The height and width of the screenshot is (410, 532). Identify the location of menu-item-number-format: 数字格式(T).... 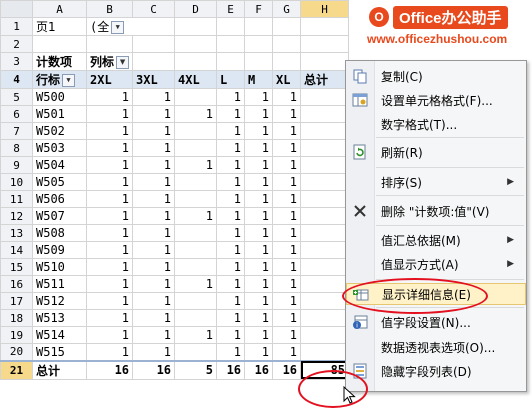
(436, 124).